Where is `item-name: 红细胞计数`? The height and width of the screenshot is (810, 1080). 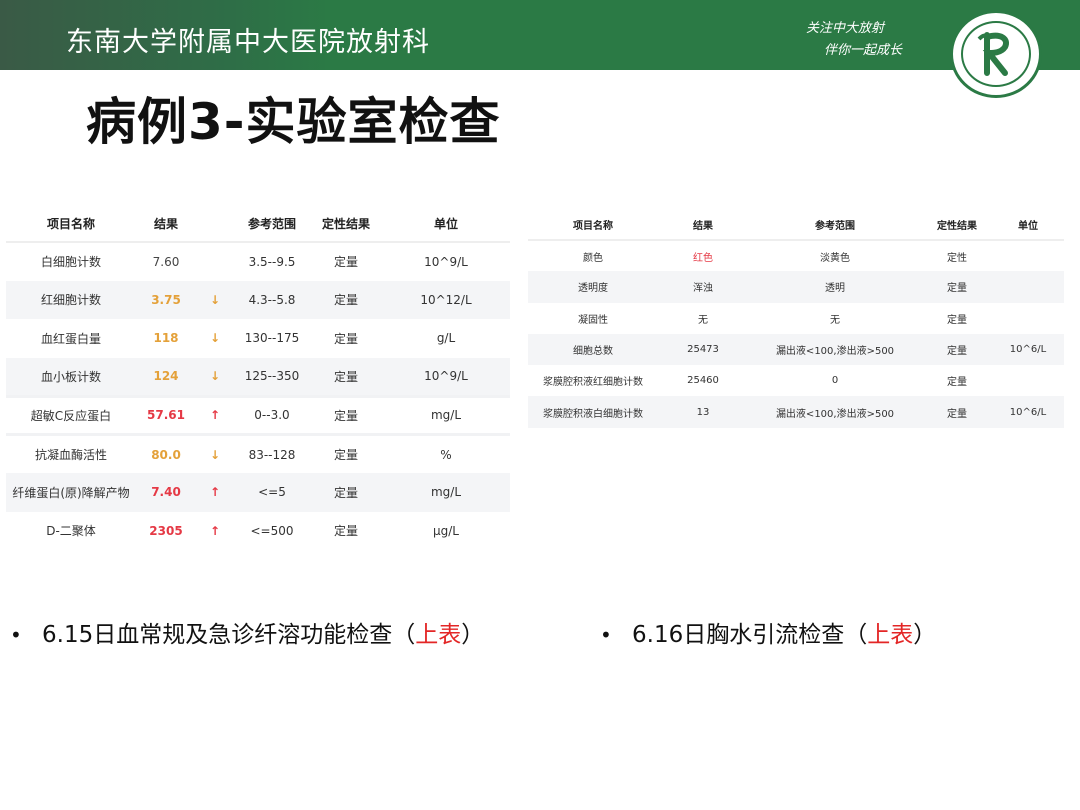
item-name: 红细胞计数 is located at coordinates (71, 299).